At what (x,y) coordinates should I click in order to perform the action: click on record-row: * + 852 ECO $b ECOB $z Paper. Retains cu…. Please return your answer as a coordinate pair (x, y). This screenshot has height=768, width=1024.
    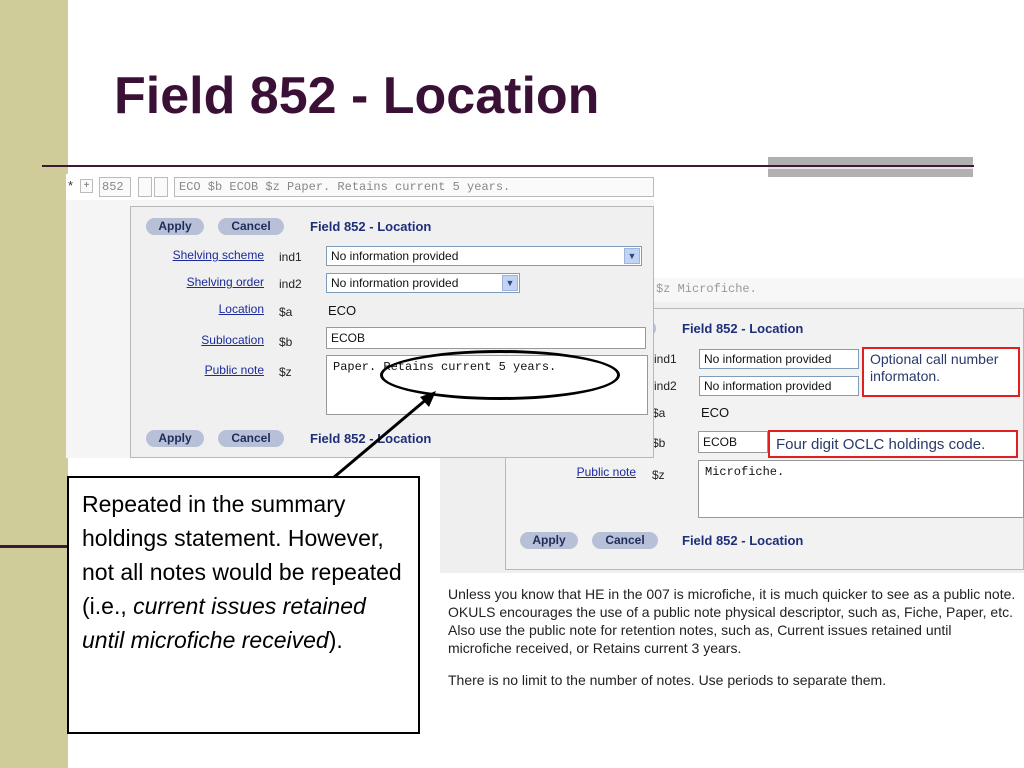
    Looking at the image, I should click on (360, 187).